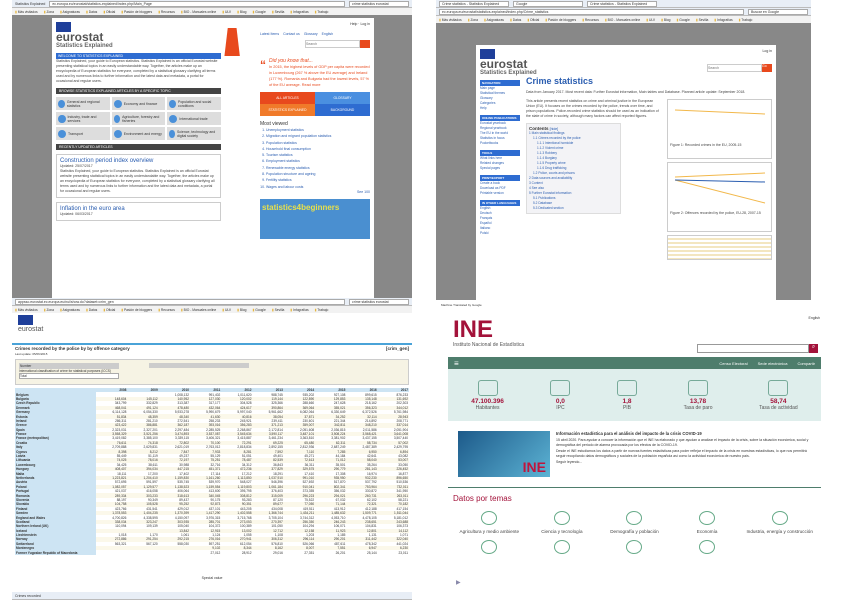 The width and height of the screenshot is (848, 600). Describe the element at coordinates (487, 395) in the screenshot. I see `indicator: 47.100.396 Habitantes` at that location.